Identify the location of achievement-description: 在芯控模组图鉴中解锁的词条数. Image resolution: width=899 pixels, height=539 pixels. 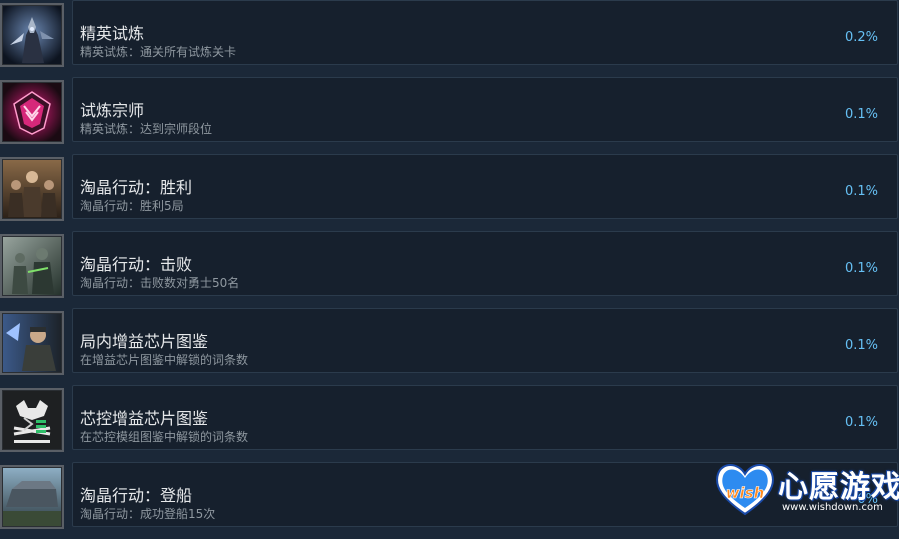
(164, 437).